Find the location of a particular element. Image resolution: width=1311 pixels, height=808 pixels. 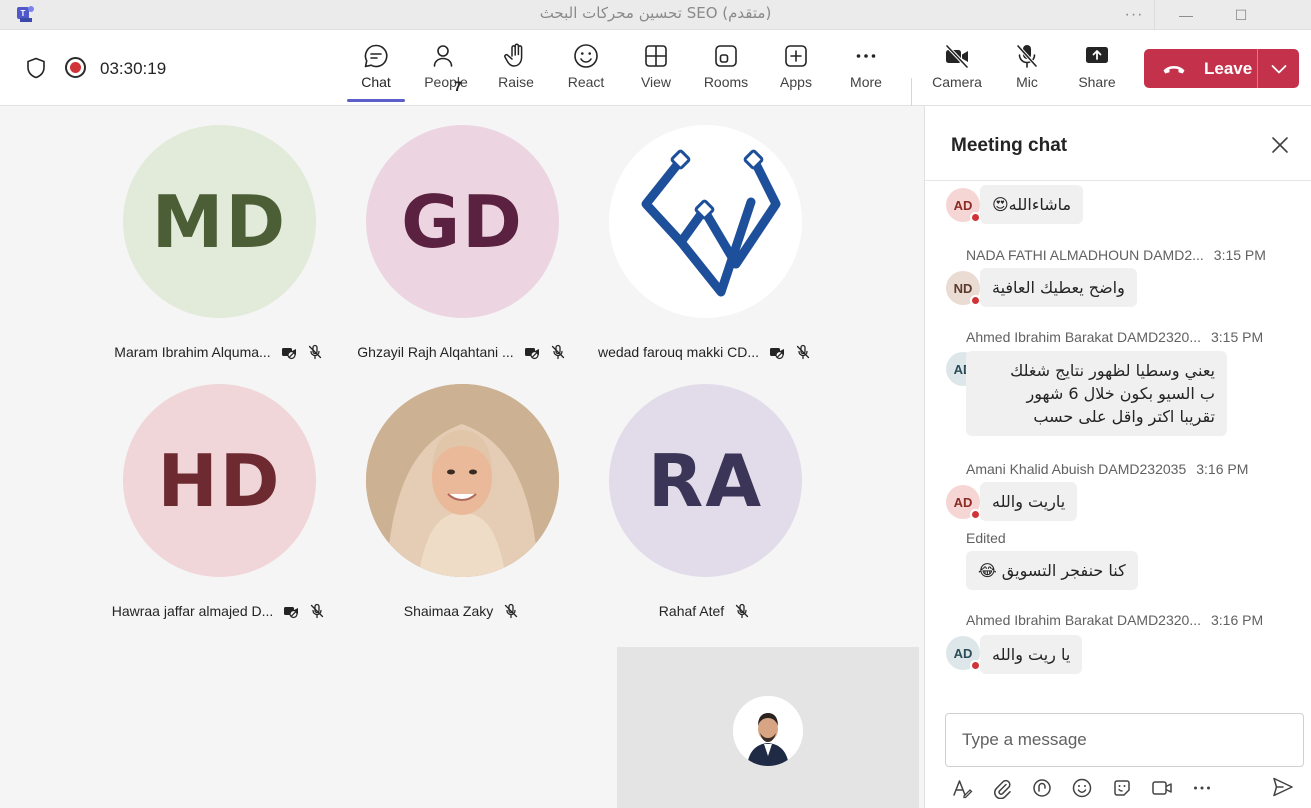

minimize-button: — is located at coordinates (1186, 15).